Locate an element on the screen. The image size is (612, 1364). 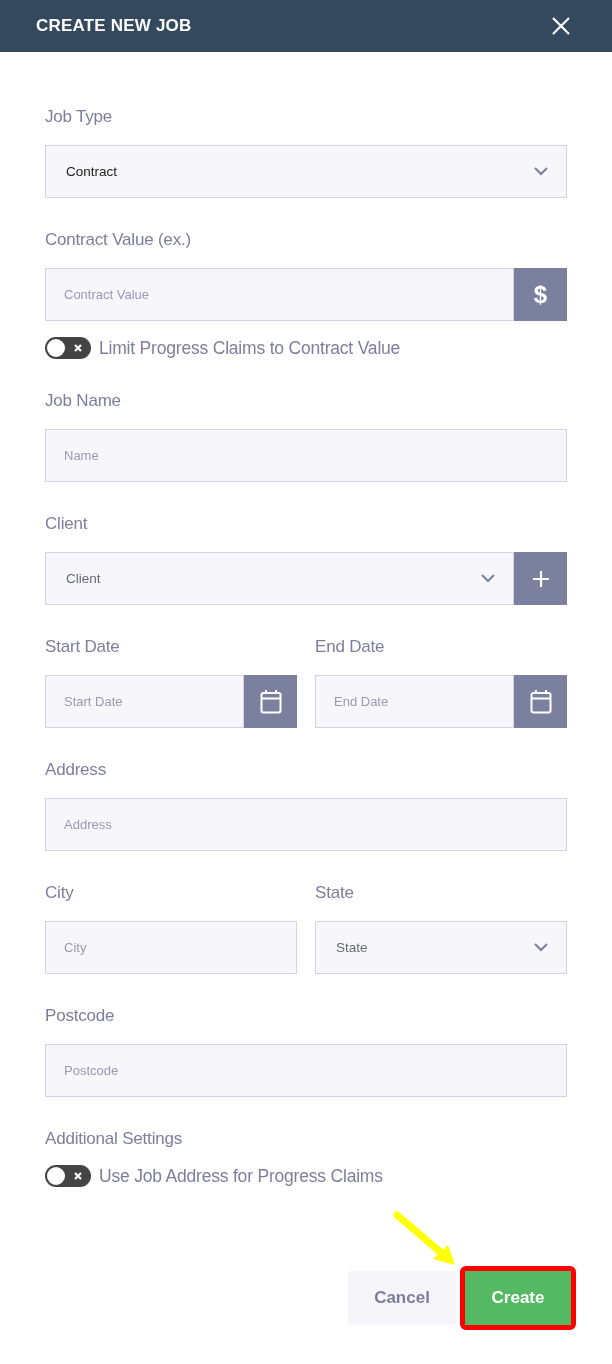
field-label: State is located at coordinates (335, 893).